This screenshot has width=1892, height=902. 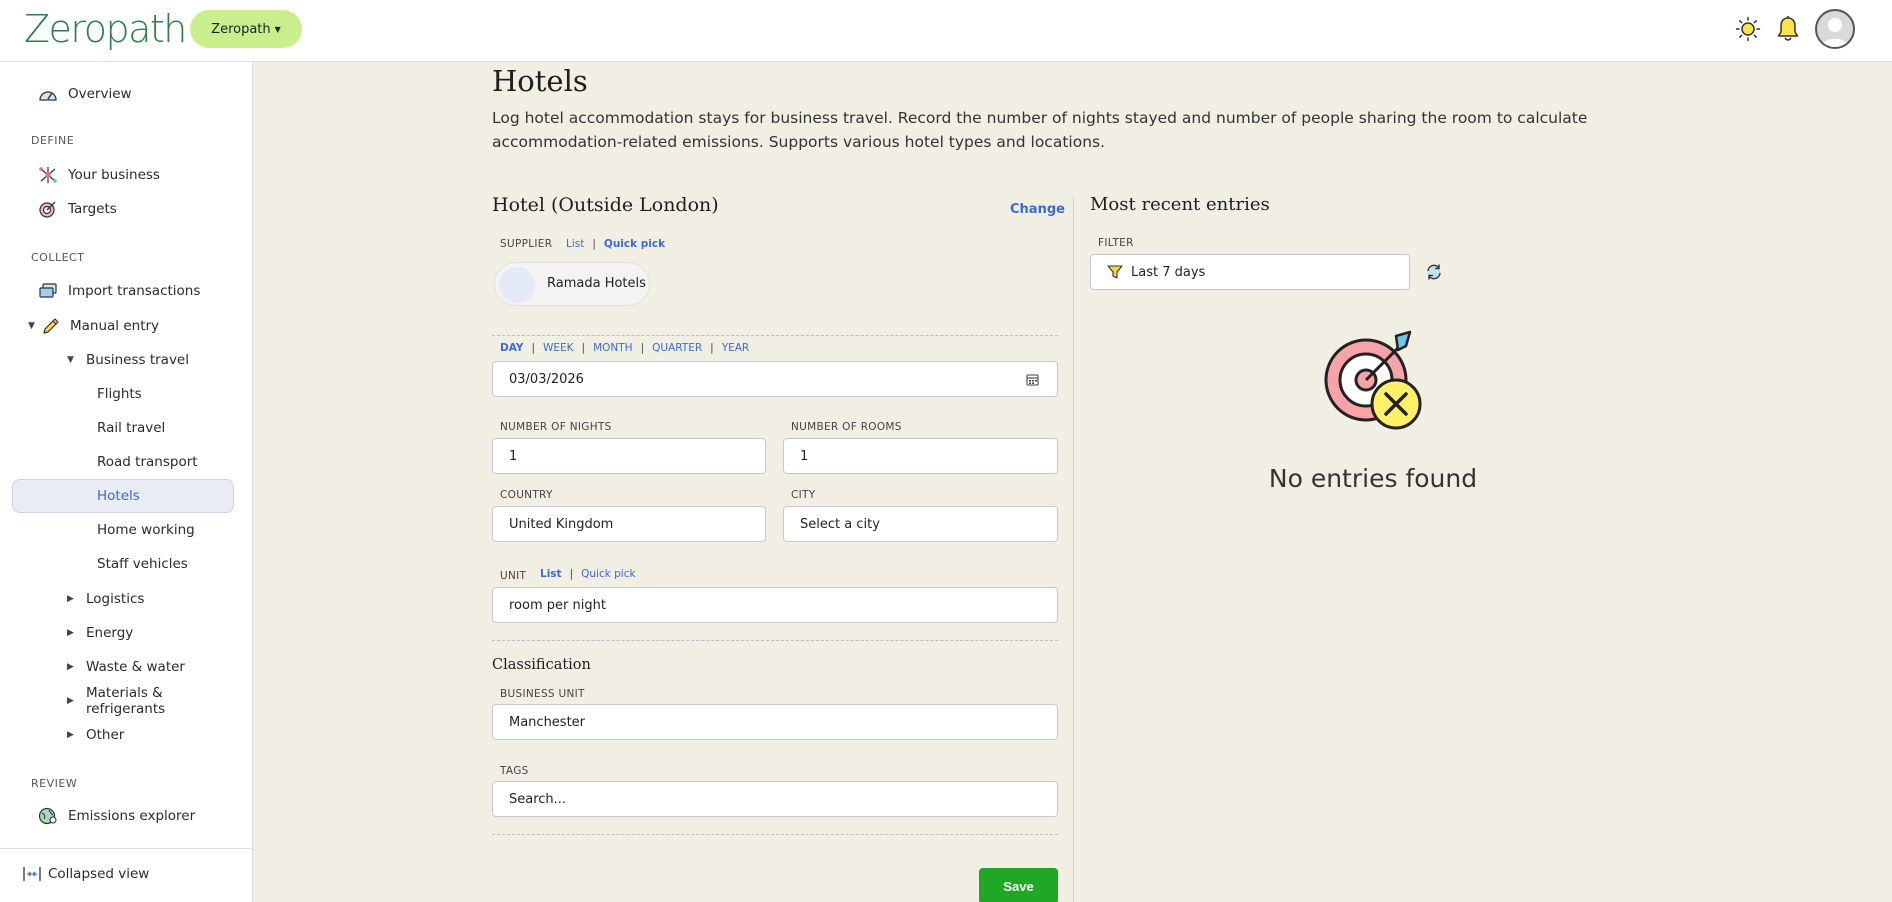 What do you see at coordinates (1032, 379) in the screenshot?
I see `calendar-icon` at bounding box center [1032, 379].